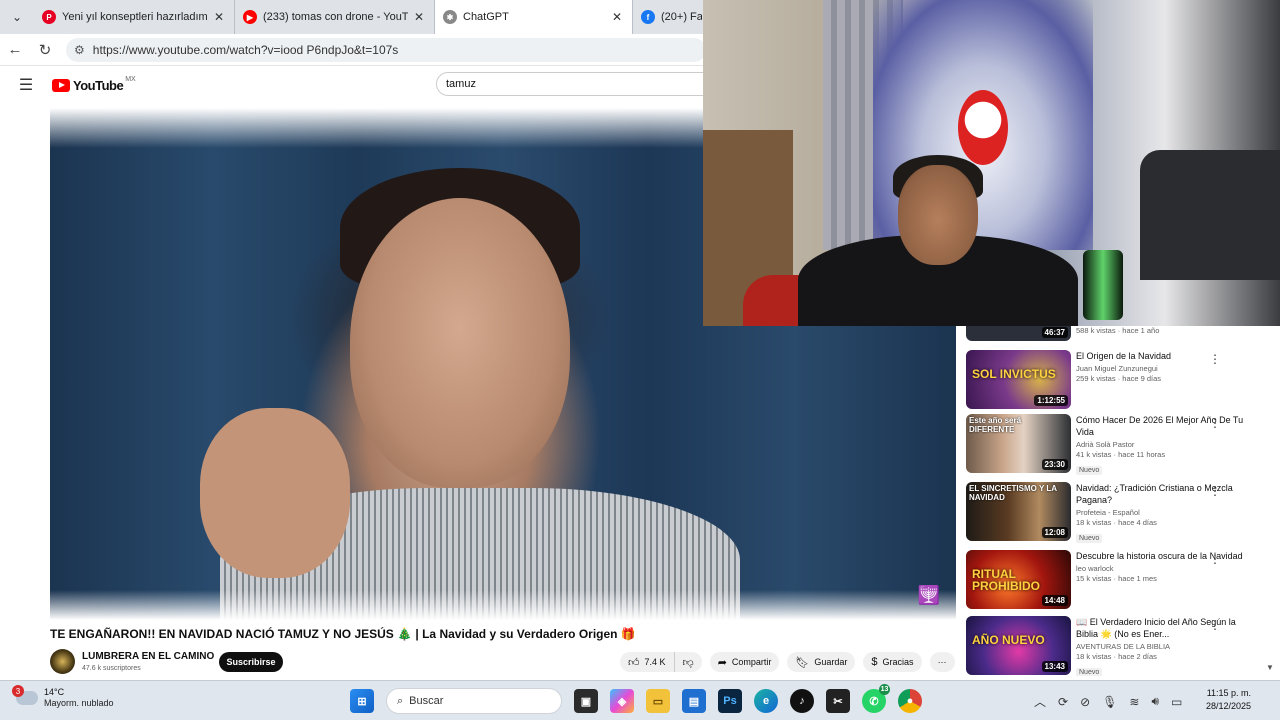 Image resolution: width=1280 pixels, height=720 pixels. What do you see at coordinates (15, 50) in the screenshot?
I see `back-arrow-icon: ←` at bounding box center [15, 50].